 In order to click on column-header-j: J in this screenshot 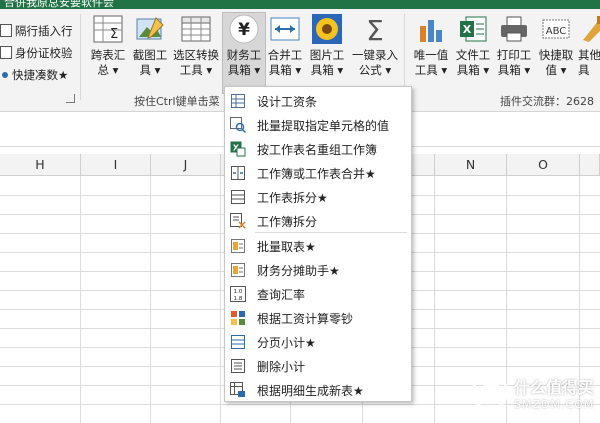, I will do `click(186, 165)`.